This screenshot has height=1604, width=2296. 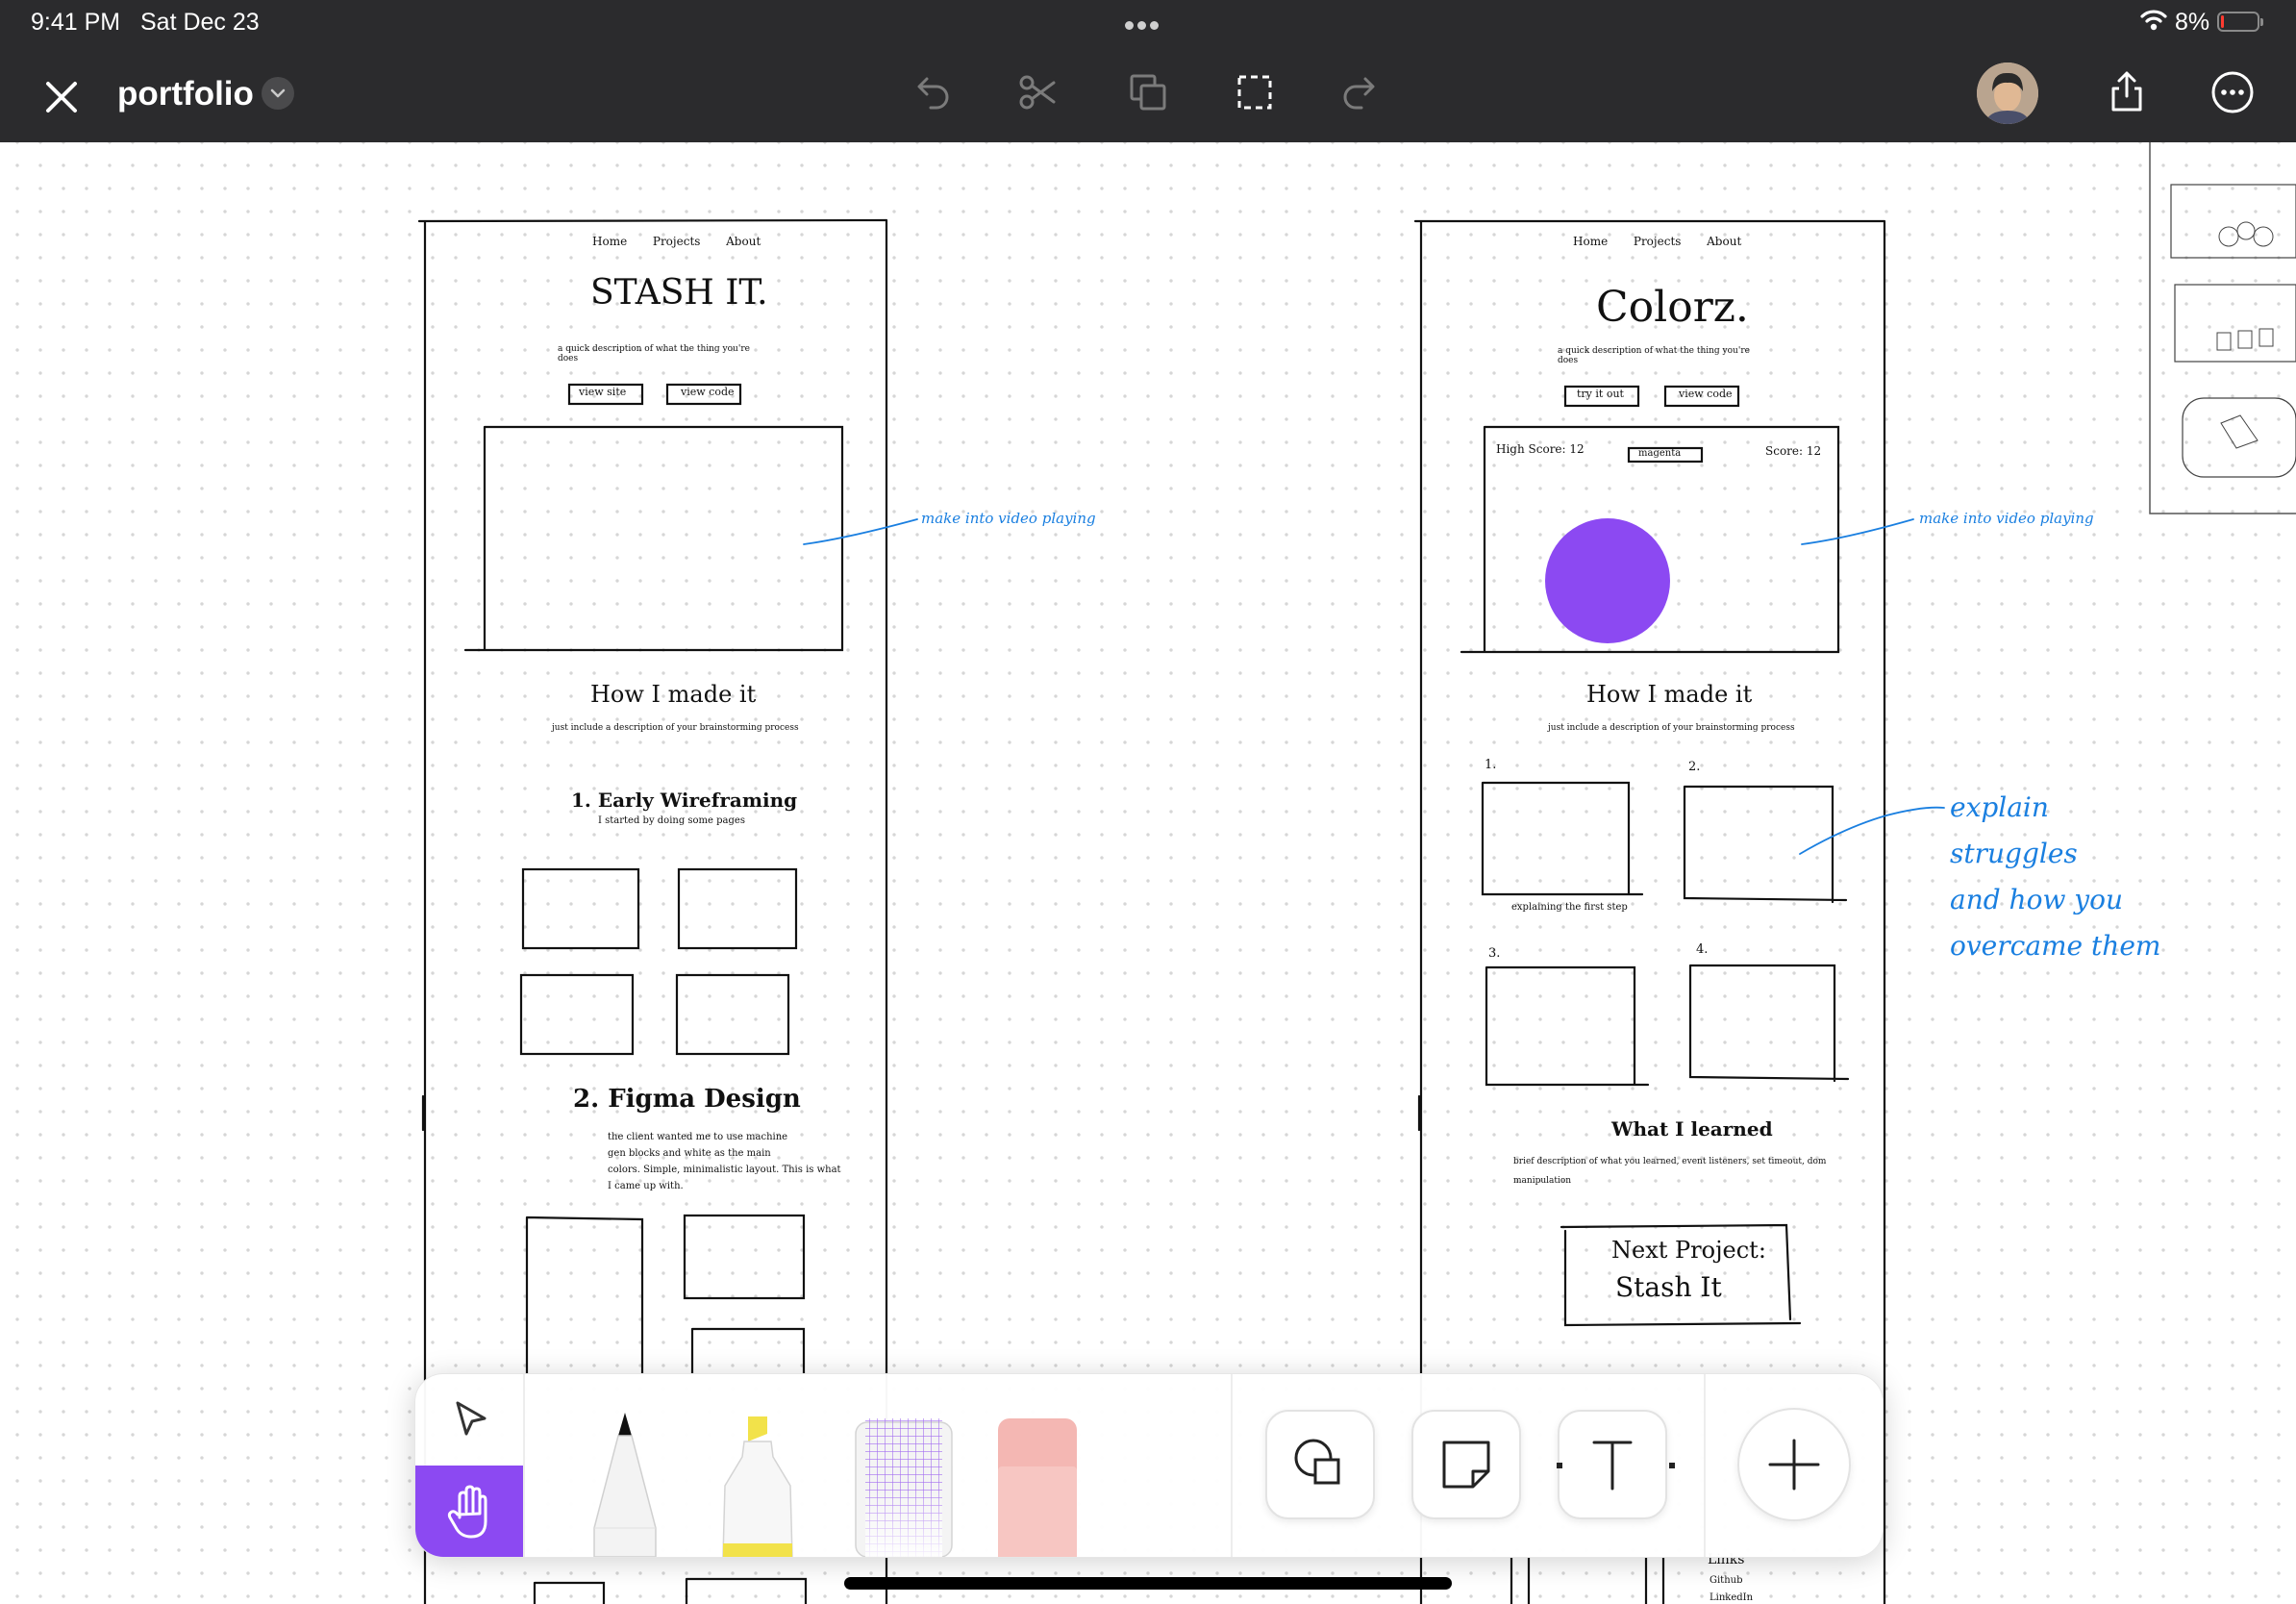 What do you see at coordinates (1657, 241) in the screenshot?
I see `colorz-nav: Home Projects About` at bounding box center [1657, 241].